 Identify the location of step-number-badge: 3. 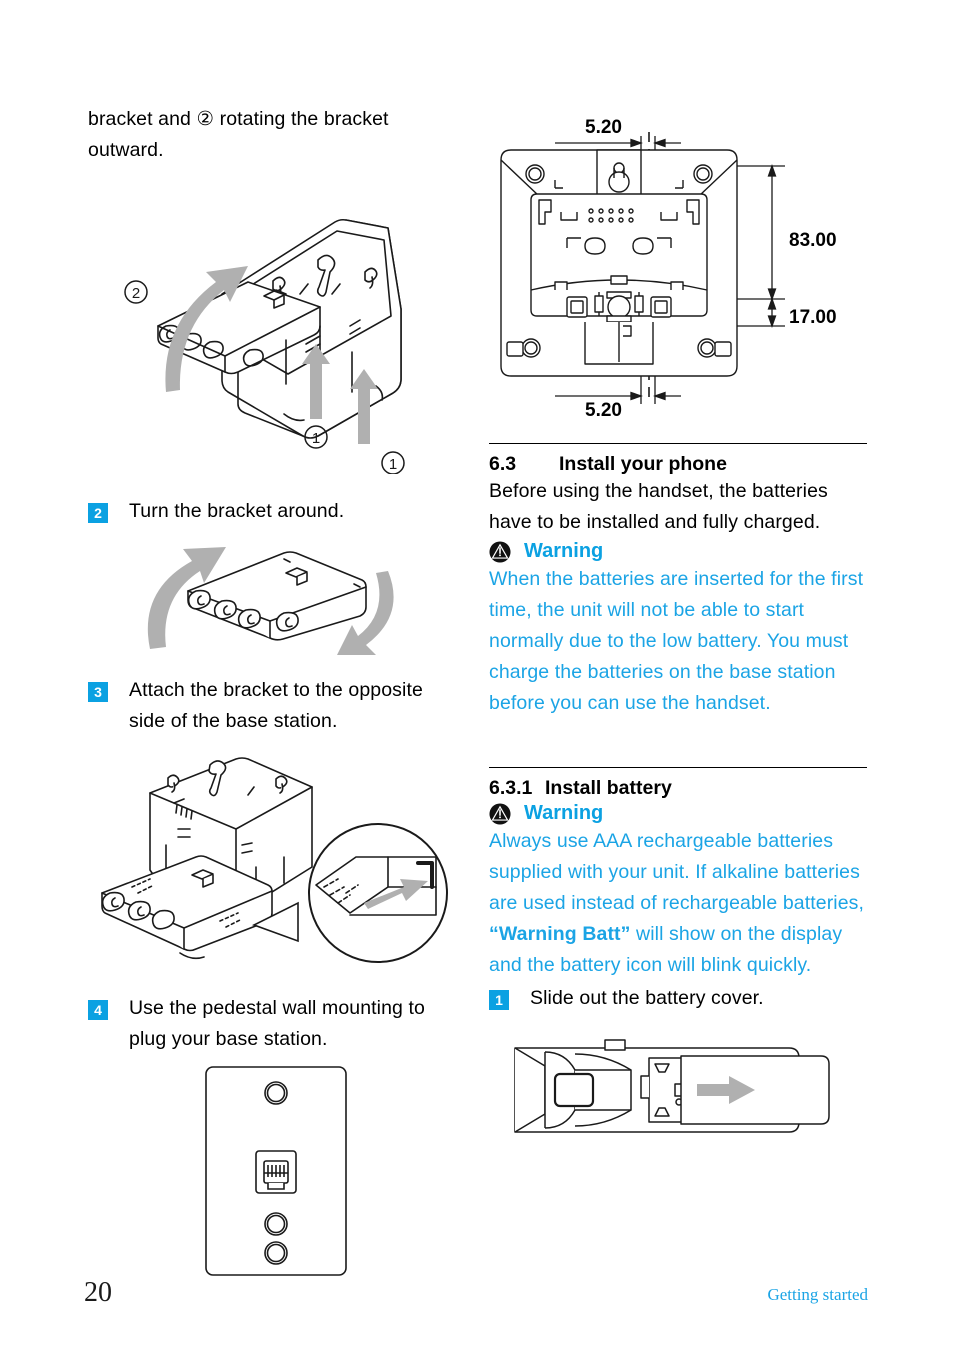
(98, 692).